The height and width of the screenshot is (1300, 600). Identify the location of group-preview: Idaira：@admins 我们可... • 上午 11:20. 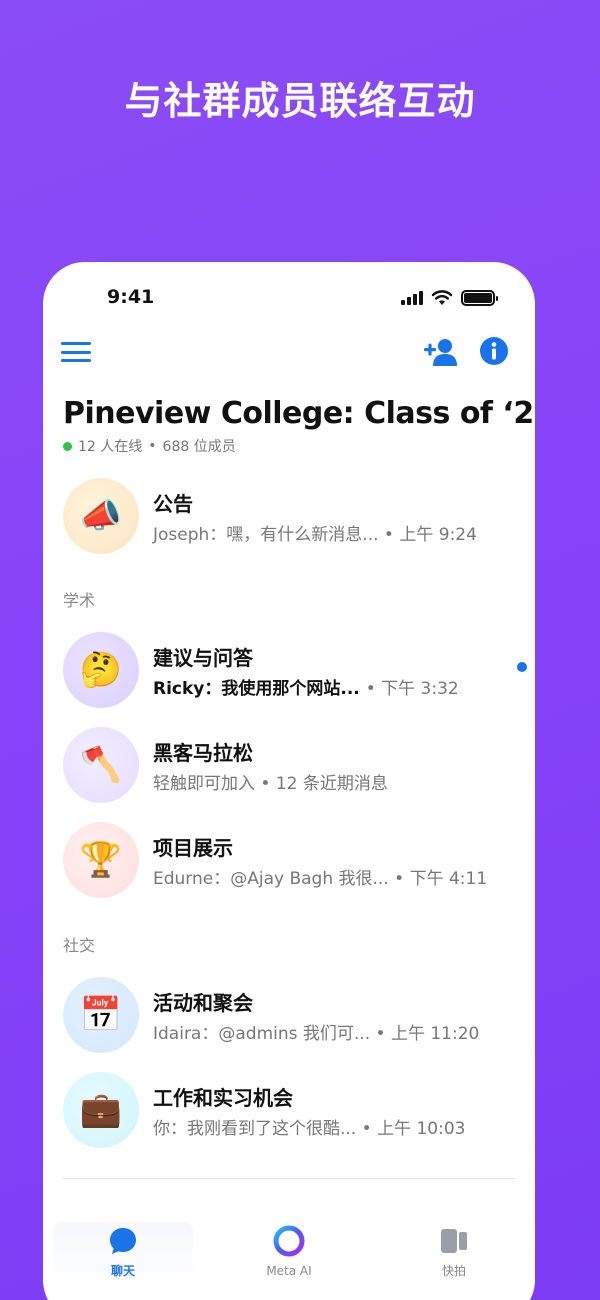
(316, 1031).